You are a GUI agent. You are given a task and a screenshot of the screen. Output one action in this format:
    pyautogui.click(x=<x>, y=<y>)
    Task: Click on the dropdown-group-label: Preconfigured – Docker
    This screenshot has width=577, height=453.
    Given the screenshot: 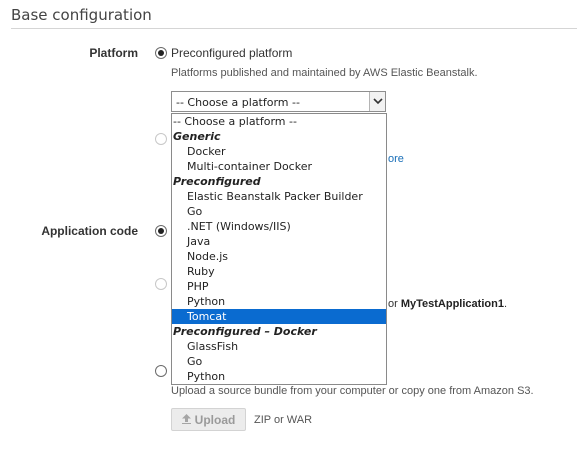 What is the action you would take?
    pyautogui.click(x=245, y=331)
    